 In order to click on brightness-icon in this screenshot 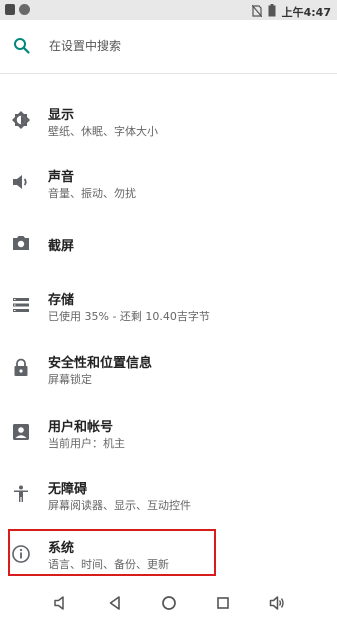, I will do `click(21, 120)`.